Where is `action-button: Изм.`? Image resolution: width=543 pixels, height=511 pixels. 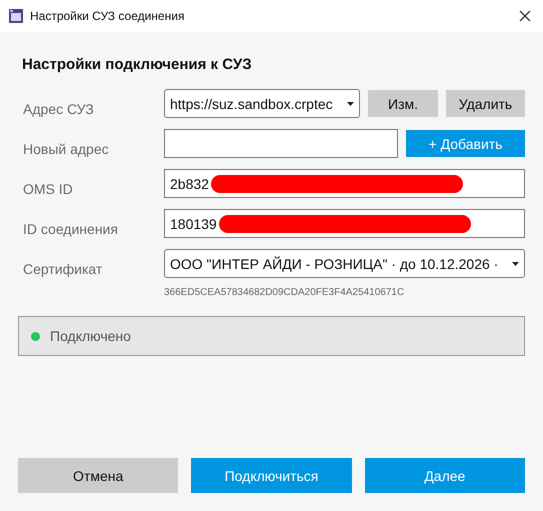 action-button: Изм. is located at coordinates (403, 103).